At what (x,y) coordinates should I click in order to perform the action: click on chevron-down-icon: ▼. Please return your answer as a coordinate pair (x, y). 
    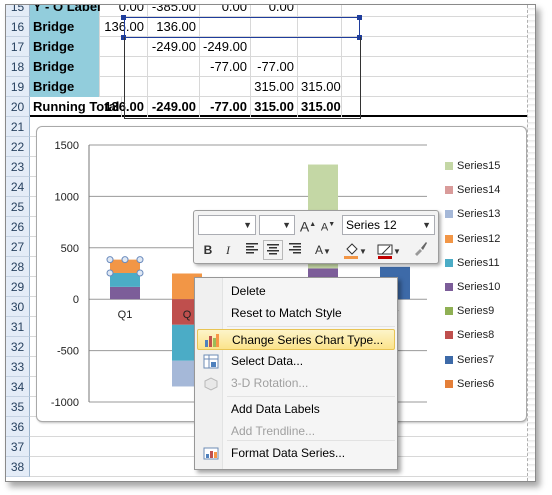
    Looking at the image, I should click on (426, 225).